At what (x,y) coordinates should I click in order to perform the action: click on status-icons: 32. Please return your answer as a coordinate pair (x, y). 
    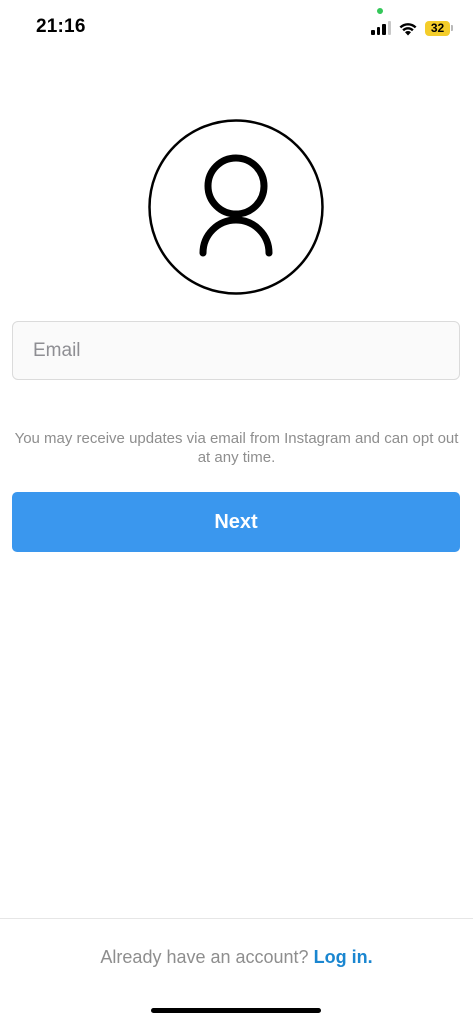
    Looking at the image, I should click on (412, 28).